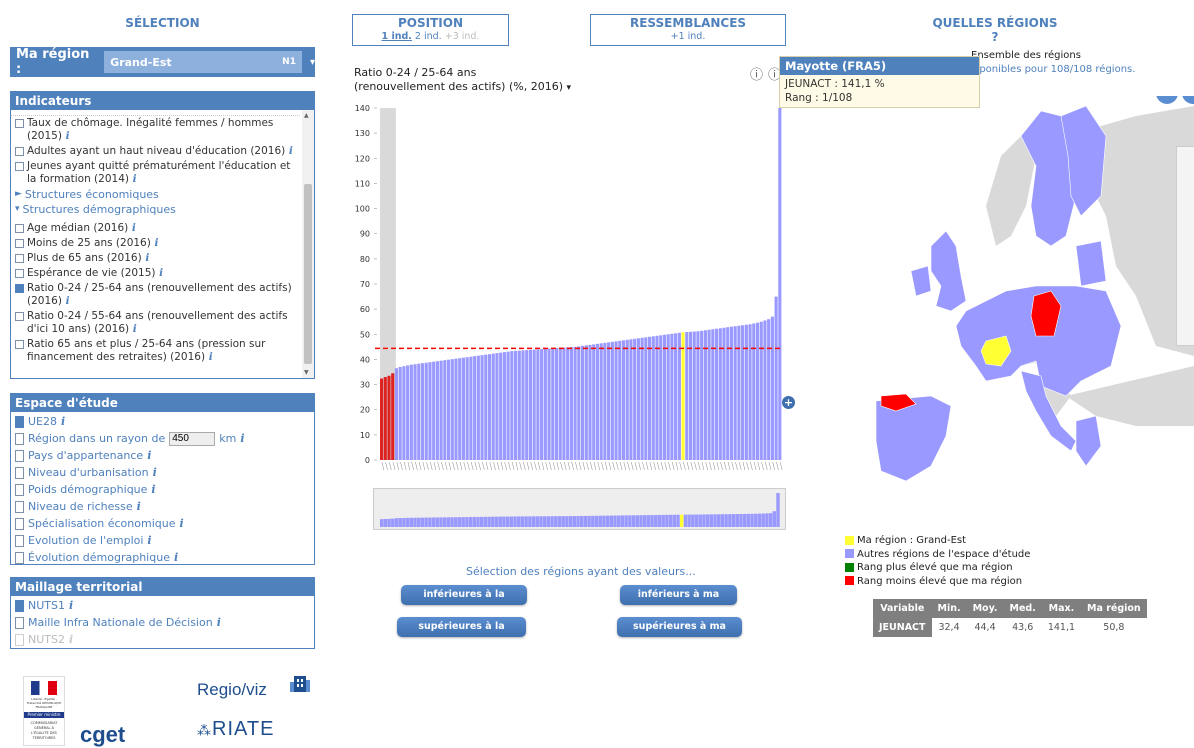 Image resolution: width=1194 pixels, height=748 pixels. Describe the element at coordinates (162, 540) in the screenshot. I see `study-space-item: Evolution de l'emploi i` at that location.